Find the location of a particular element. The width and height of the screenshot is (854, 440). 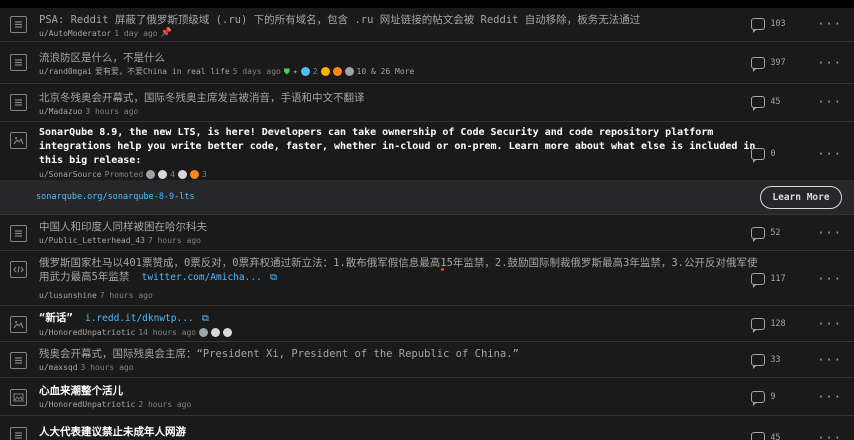

post-row: 人大代表建议禁止未成年人网游 45 ··· is located at coordinates (427, 428).